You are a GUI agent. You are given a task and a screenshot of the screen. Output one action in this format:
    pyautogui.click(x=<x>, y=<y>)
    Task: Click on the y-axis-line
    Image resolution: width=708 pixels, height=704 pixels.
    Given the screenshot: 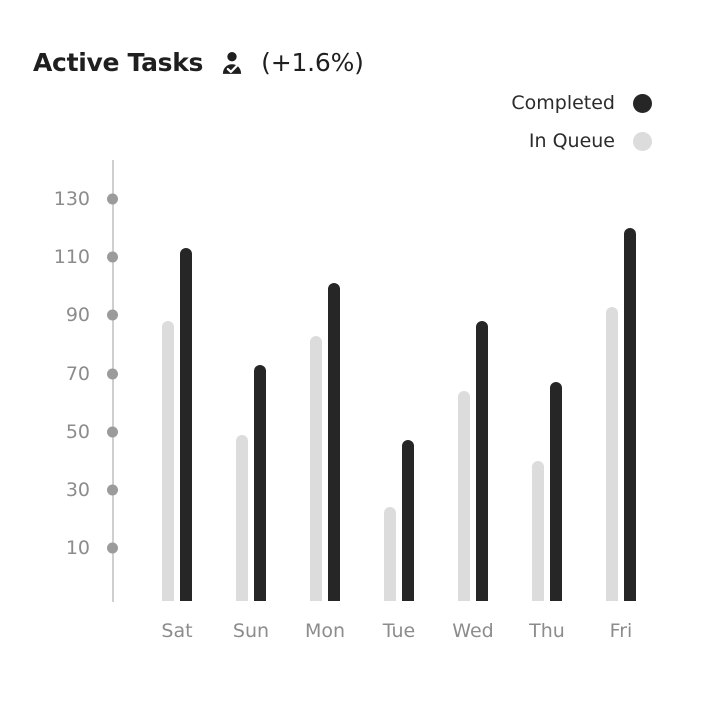 What is the action you would take?
    pyautogui.click(x=113, y=381)
    